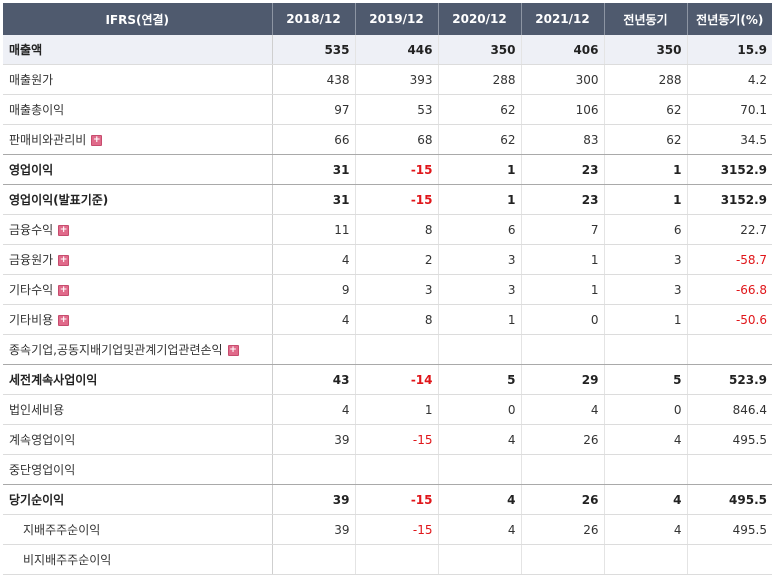 The image size is (773, 586). I want to click on table-row: 매출총이익 97 53 62 106 62 70.1, so click(387, 109).